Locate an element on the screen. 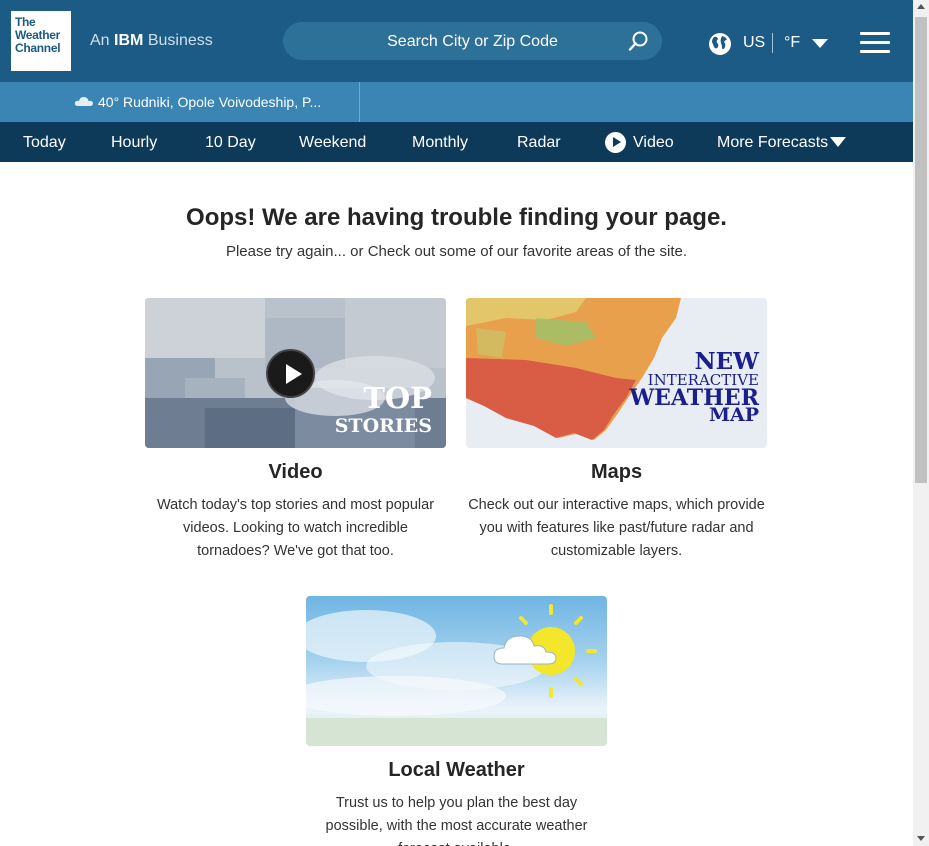 This screenshot has height=846, width=929. weather-channel-logo: The Weather Channel is located at coordinates (41, 41).